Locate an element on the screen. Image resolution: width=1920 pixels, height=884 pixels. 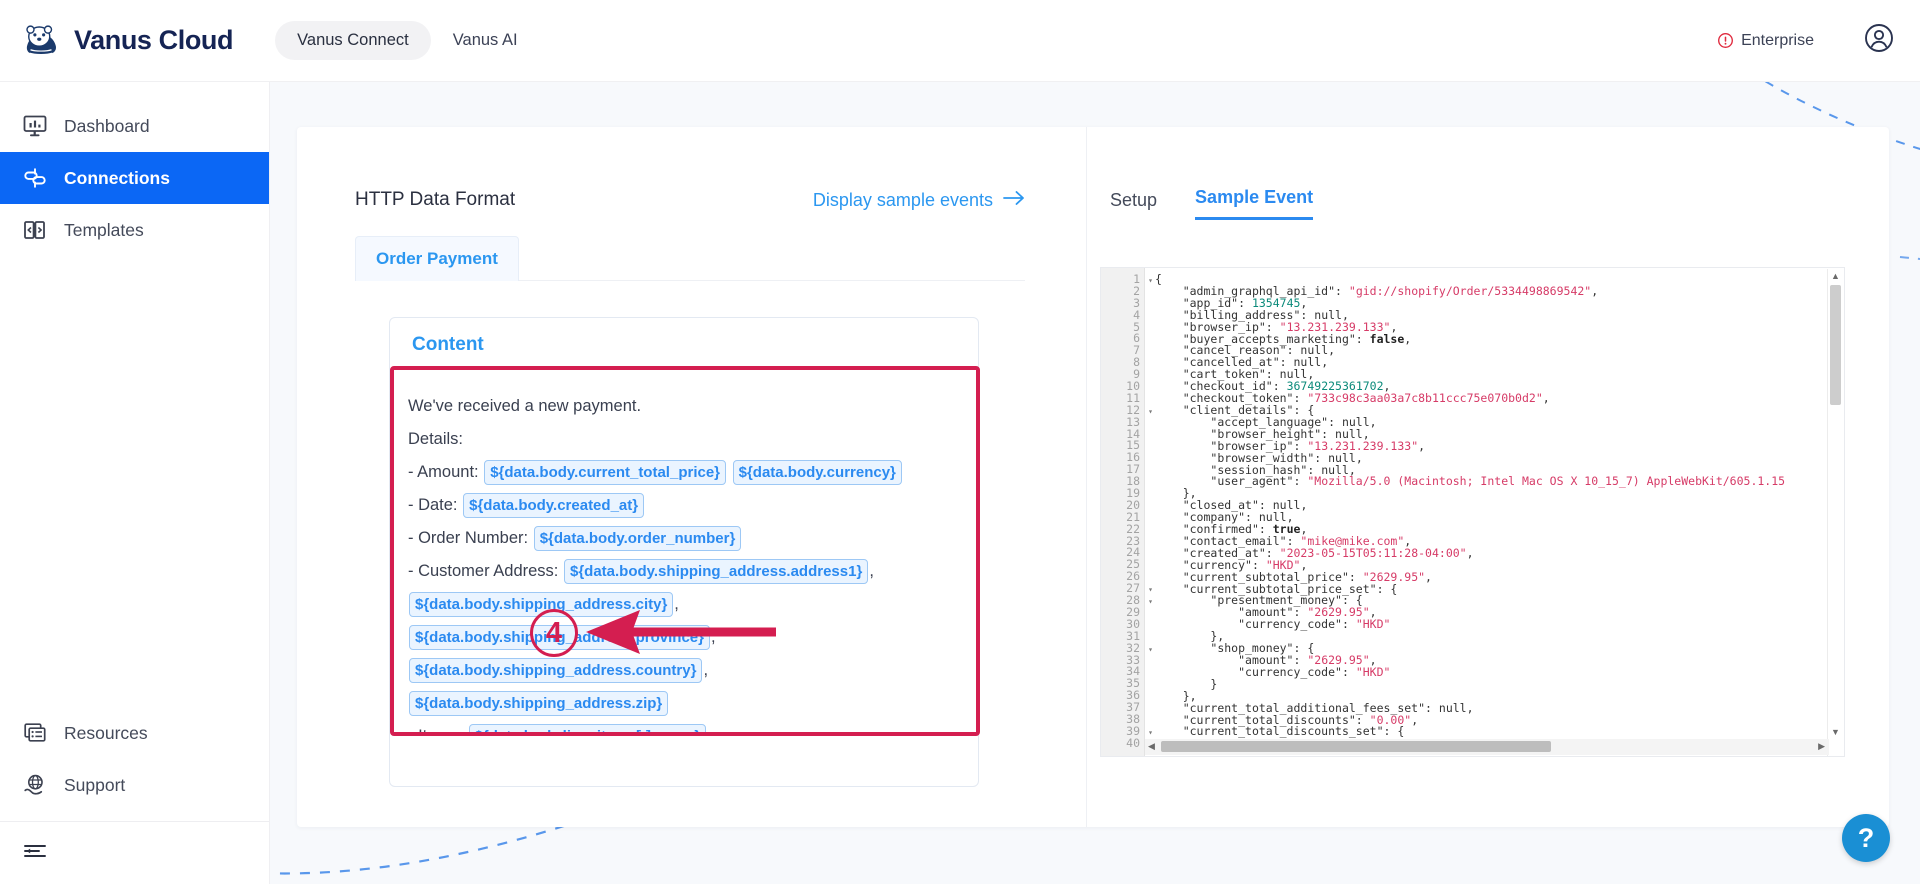
content-label: Content is located at coordinates (448, 344).